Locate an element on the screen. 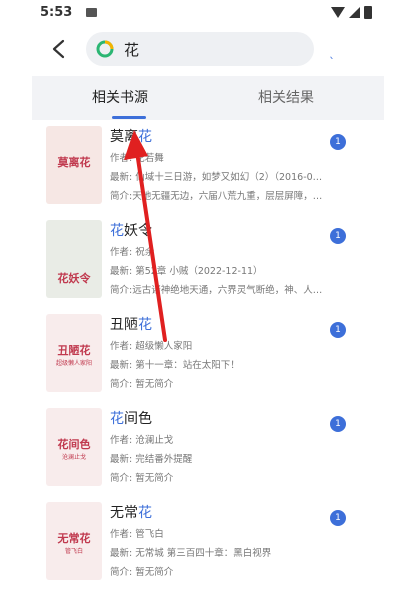 The width and height of the screenshot is (400, 600). book-author: 作者: 祝余 is located at coordinates (132, 252).